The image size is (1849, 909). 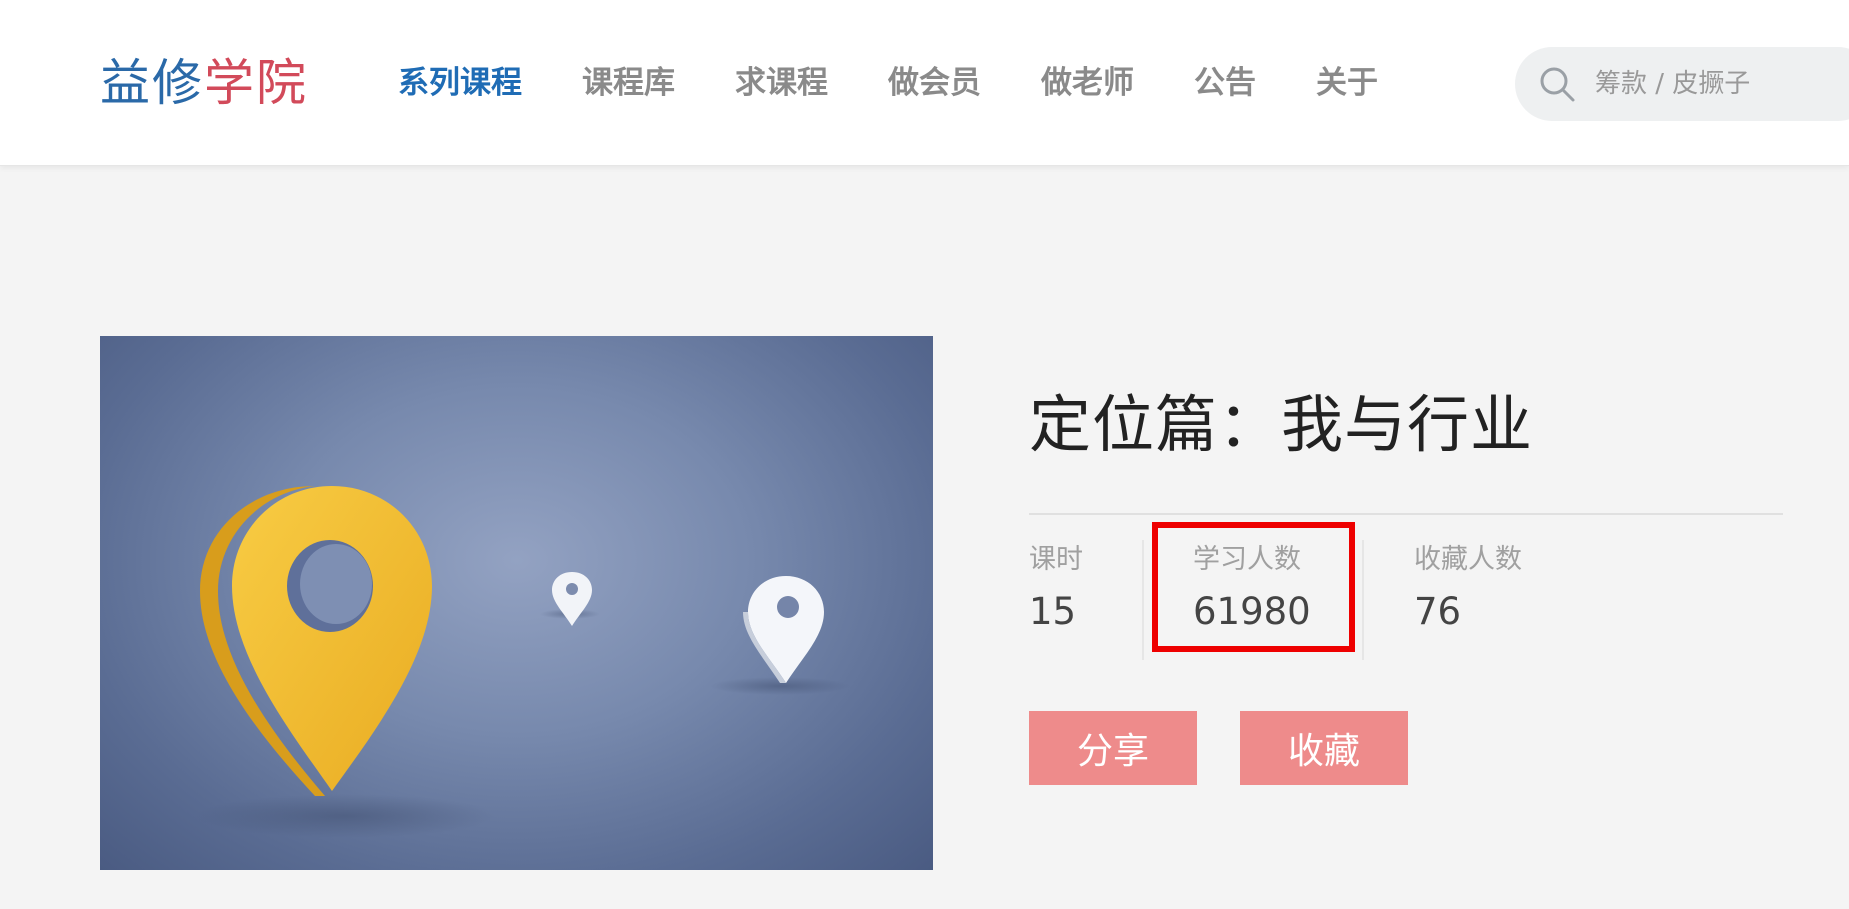 I want to click on search-icon, so click(x=1557, y=84).